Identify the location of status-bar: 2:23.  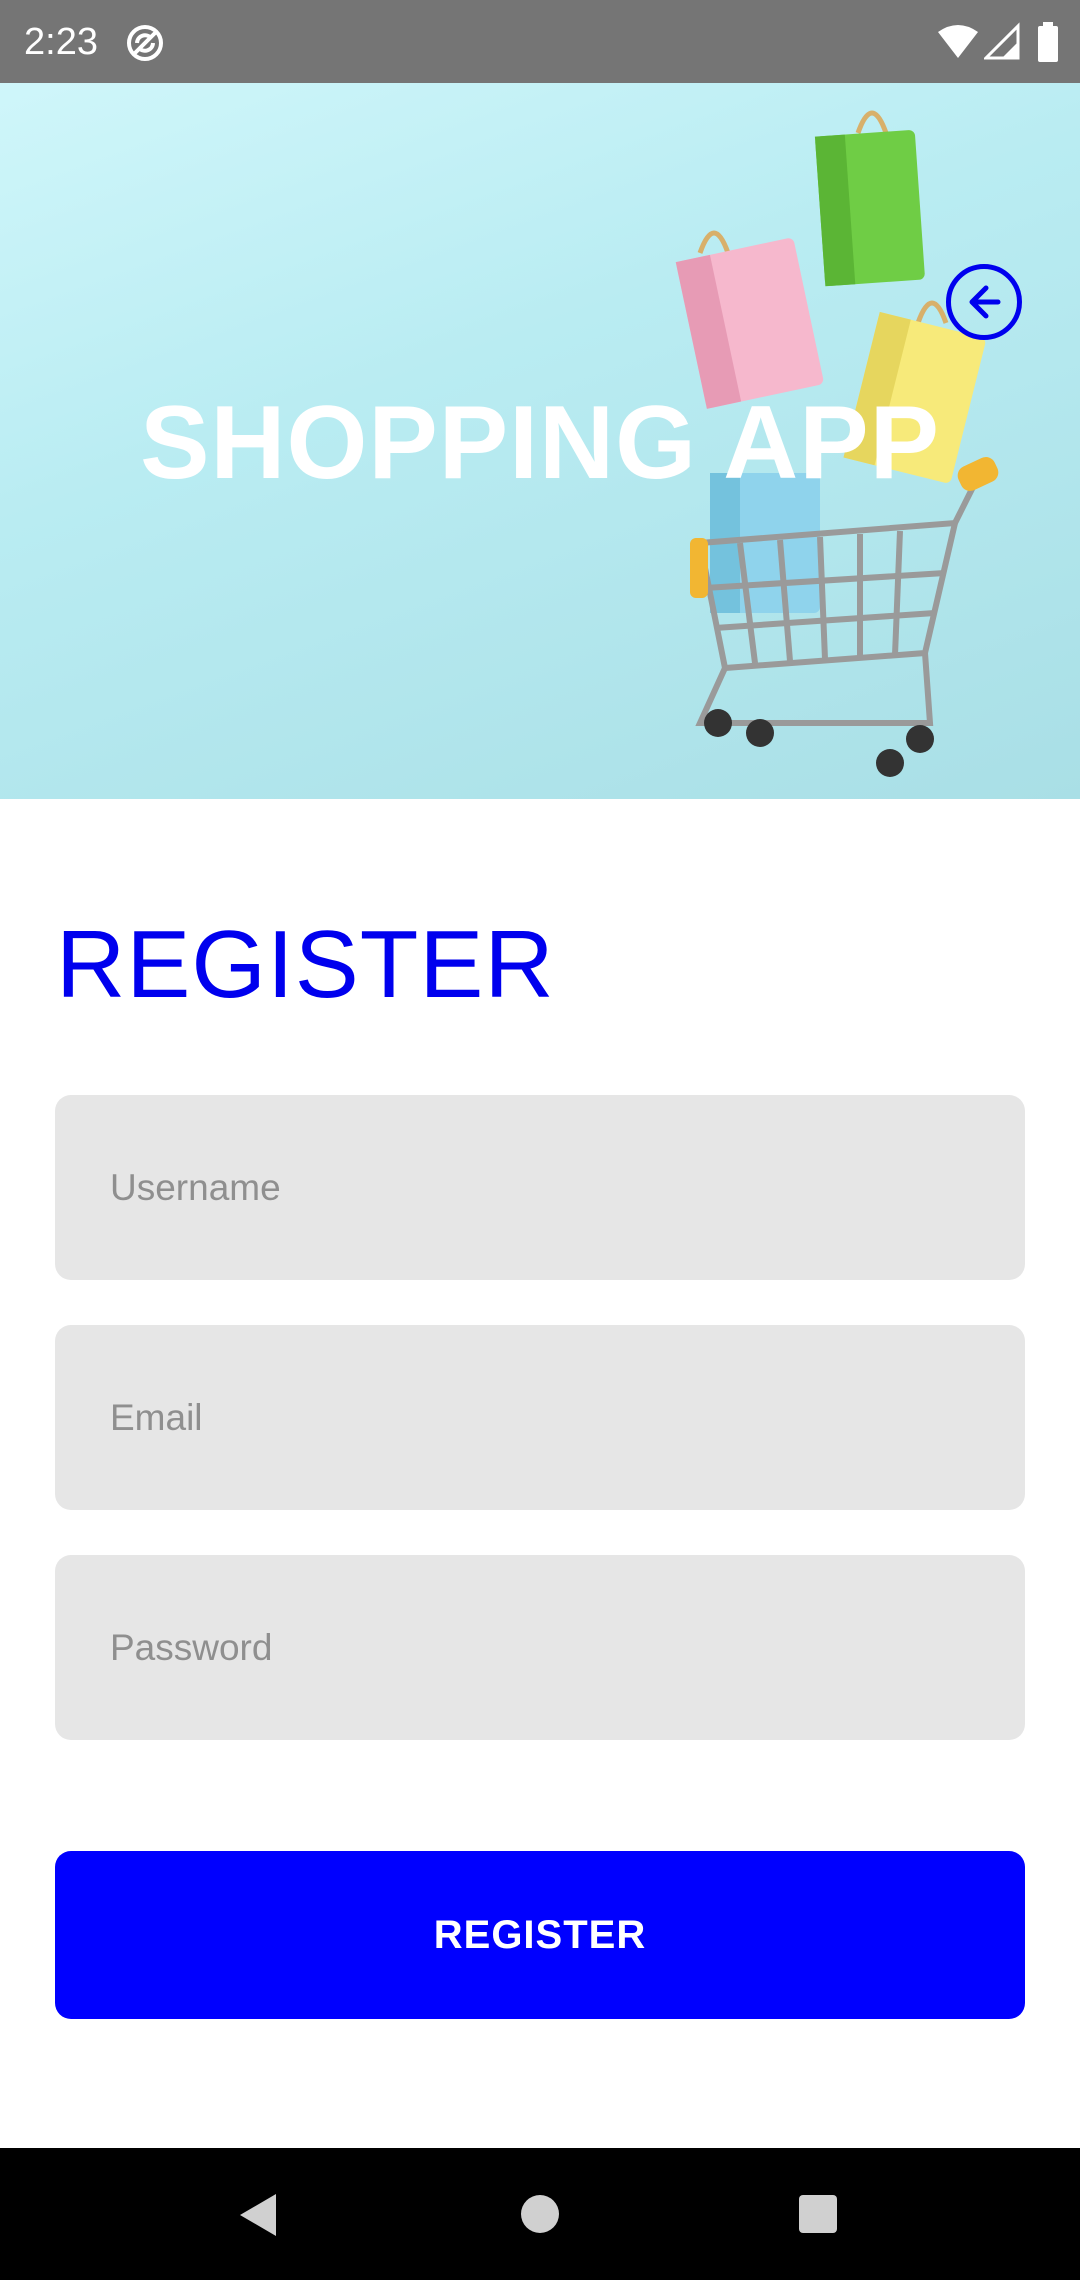
(540, 41).